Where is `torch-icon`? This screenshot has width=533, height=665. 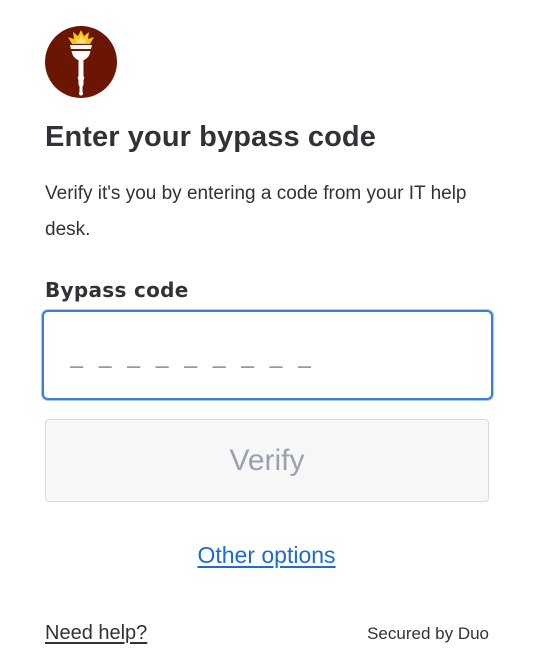
torch-icon is located at coordinates (81, 63).